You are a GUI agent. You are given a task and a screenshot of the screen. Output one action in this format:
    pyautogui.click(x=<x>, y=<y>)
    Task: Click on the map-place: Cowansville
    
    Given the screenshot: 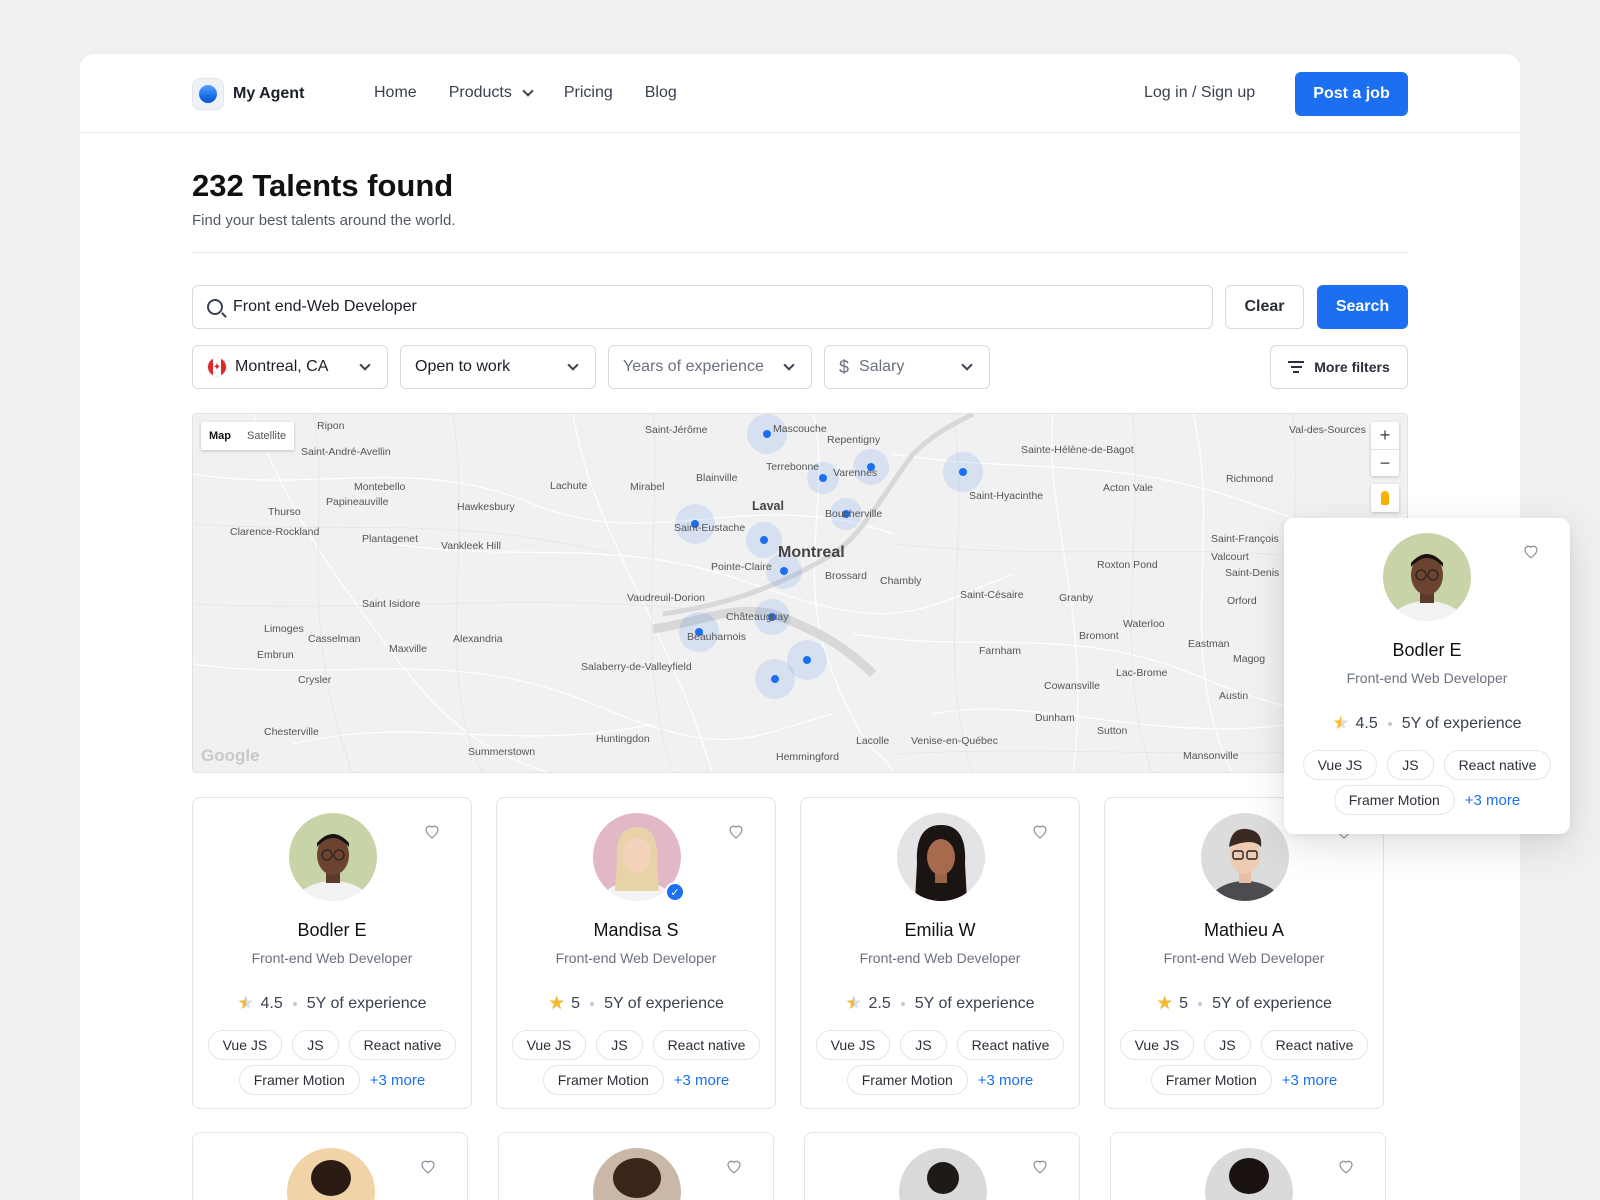 What is the action you would take?
    pyautogui.click(x=1072, y=686)
    